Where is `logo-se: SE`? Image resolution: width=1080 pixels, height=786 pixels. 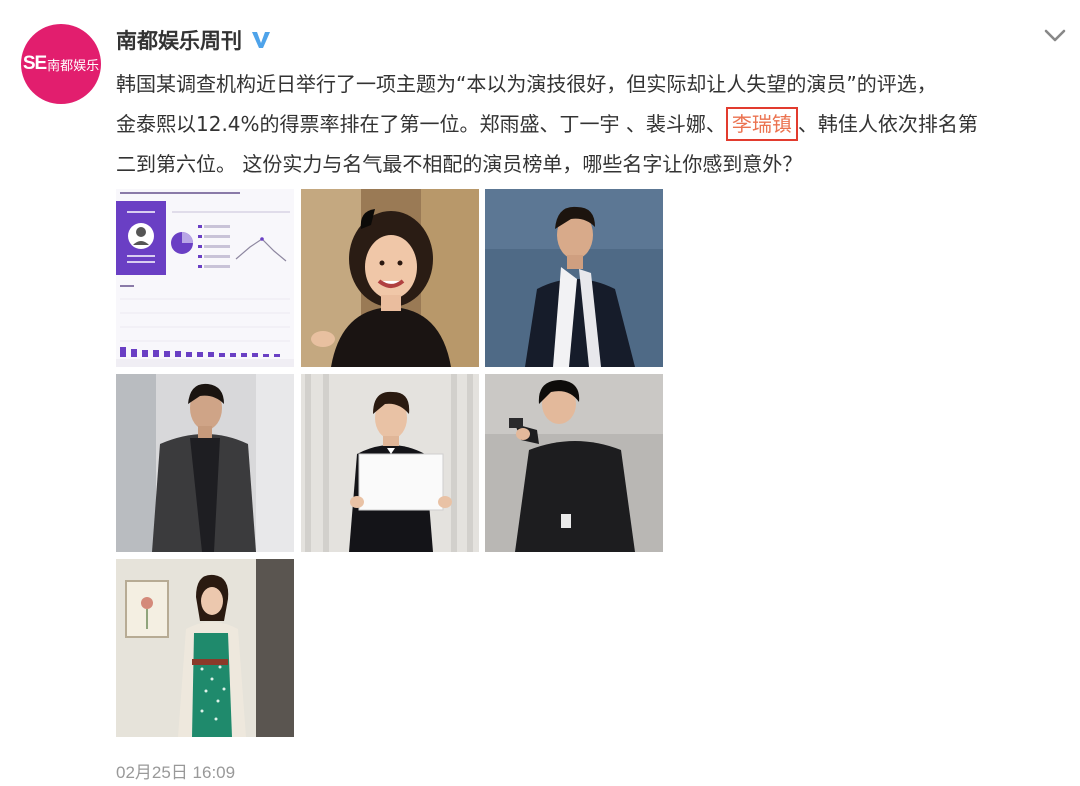 logo-se: SE is located at coordinates (34, 63).